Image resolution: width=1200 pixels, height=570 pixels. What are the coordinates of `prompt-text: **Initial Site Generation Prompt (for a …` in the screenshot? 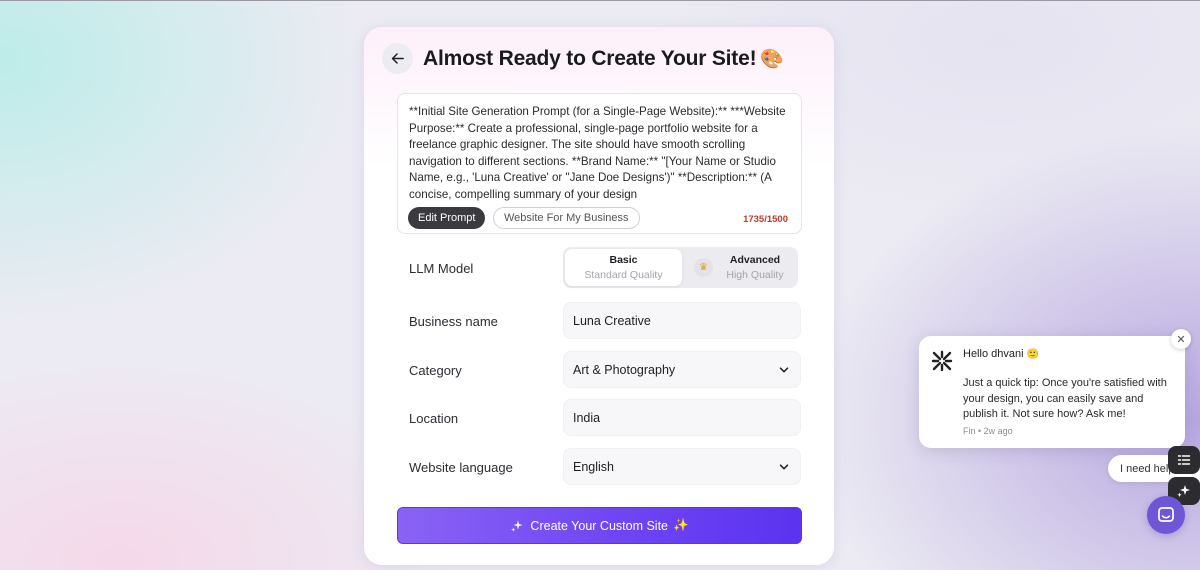 It's located at (601, 154).